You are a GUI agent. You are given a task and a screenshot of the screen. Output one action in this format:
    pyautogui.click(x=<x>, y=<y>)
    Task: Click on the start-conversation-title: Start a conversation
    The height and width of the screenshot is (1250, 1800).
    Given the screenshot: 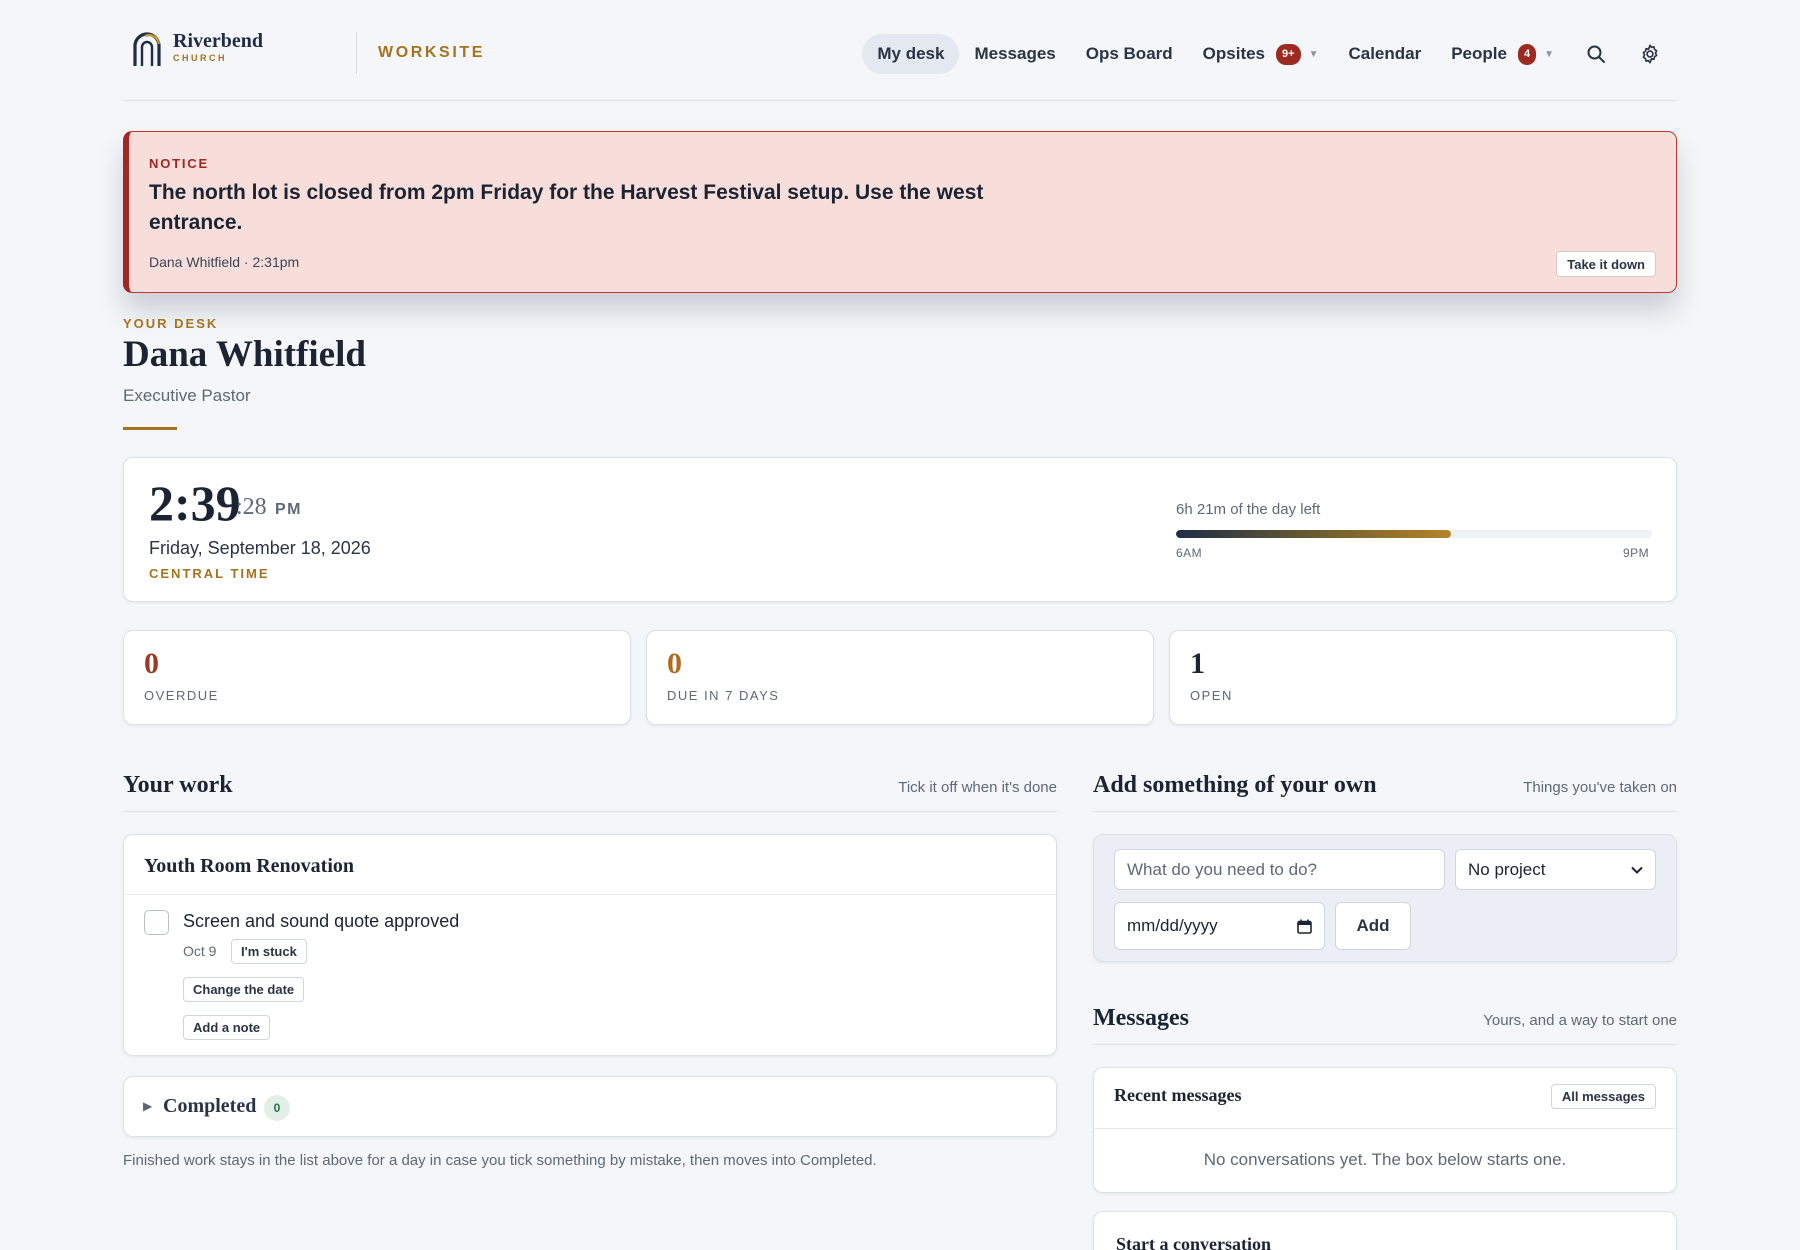 What is the action you would take?
    pyautogui.click(x=1193, y=1242)
    